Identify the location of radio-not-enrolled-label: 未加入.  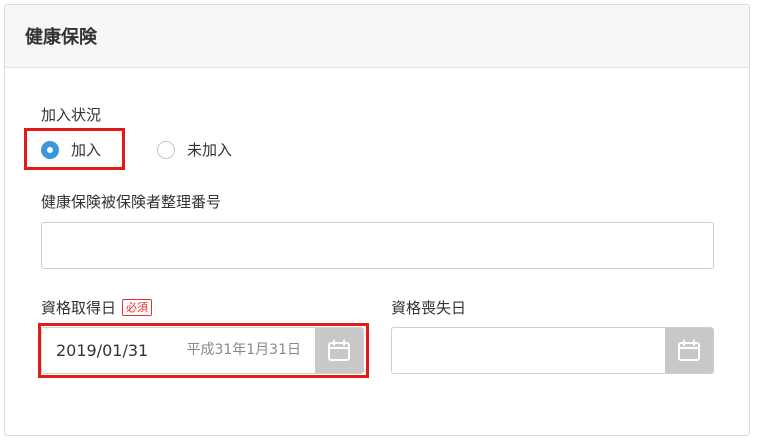
(210, 150).